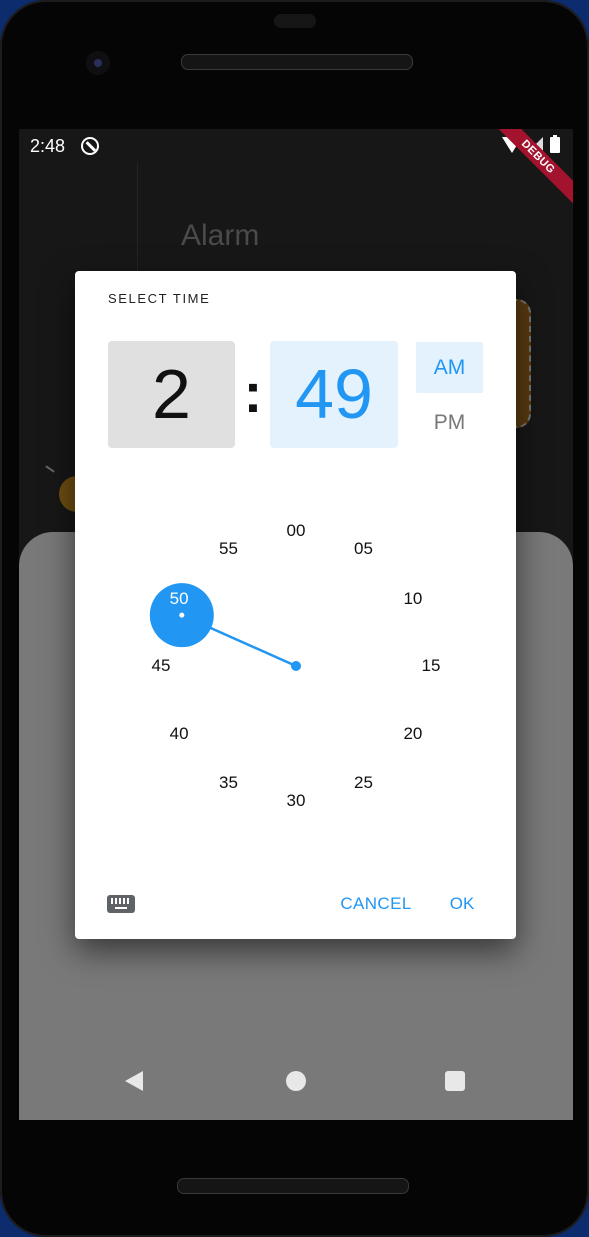 The width and height of the screenshot is (589, 1237). I want to click on clock-tick-35: 35, so click(229, 783).